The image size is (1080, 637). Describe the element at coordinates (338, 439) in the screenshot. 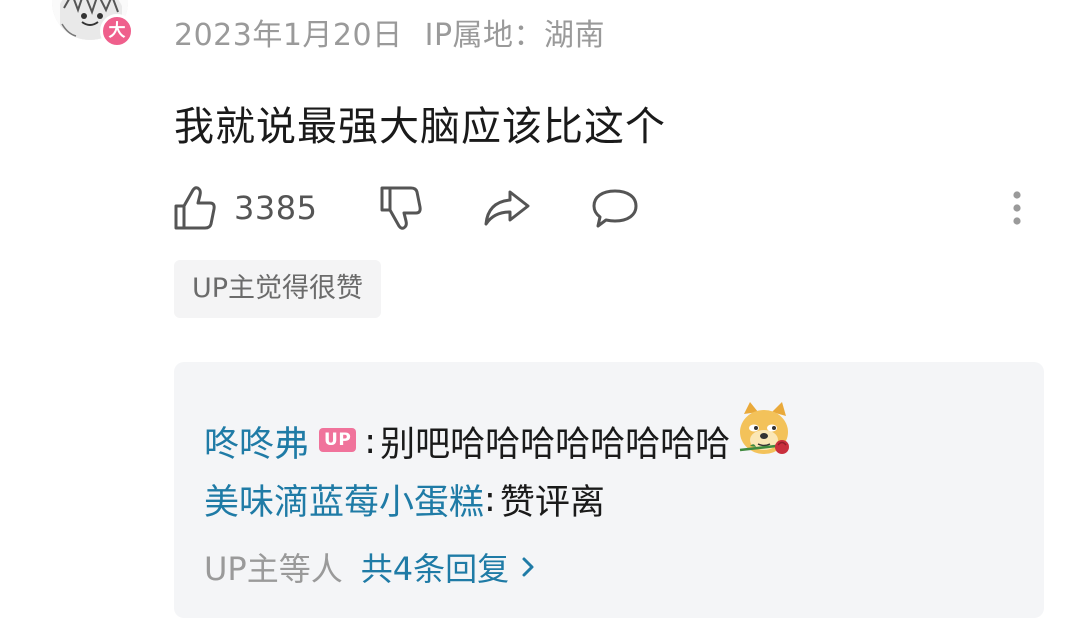

I see `up-badge: UP` at that location.